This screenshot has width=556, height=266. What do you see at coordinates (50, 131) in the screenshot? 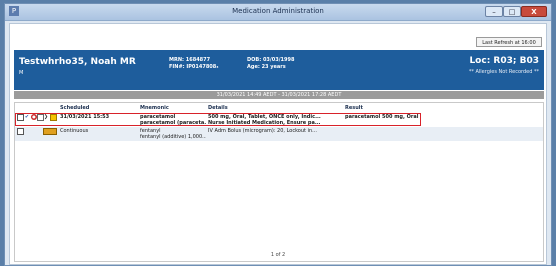
I see `pump-icon` at bounding box center [50, 131].